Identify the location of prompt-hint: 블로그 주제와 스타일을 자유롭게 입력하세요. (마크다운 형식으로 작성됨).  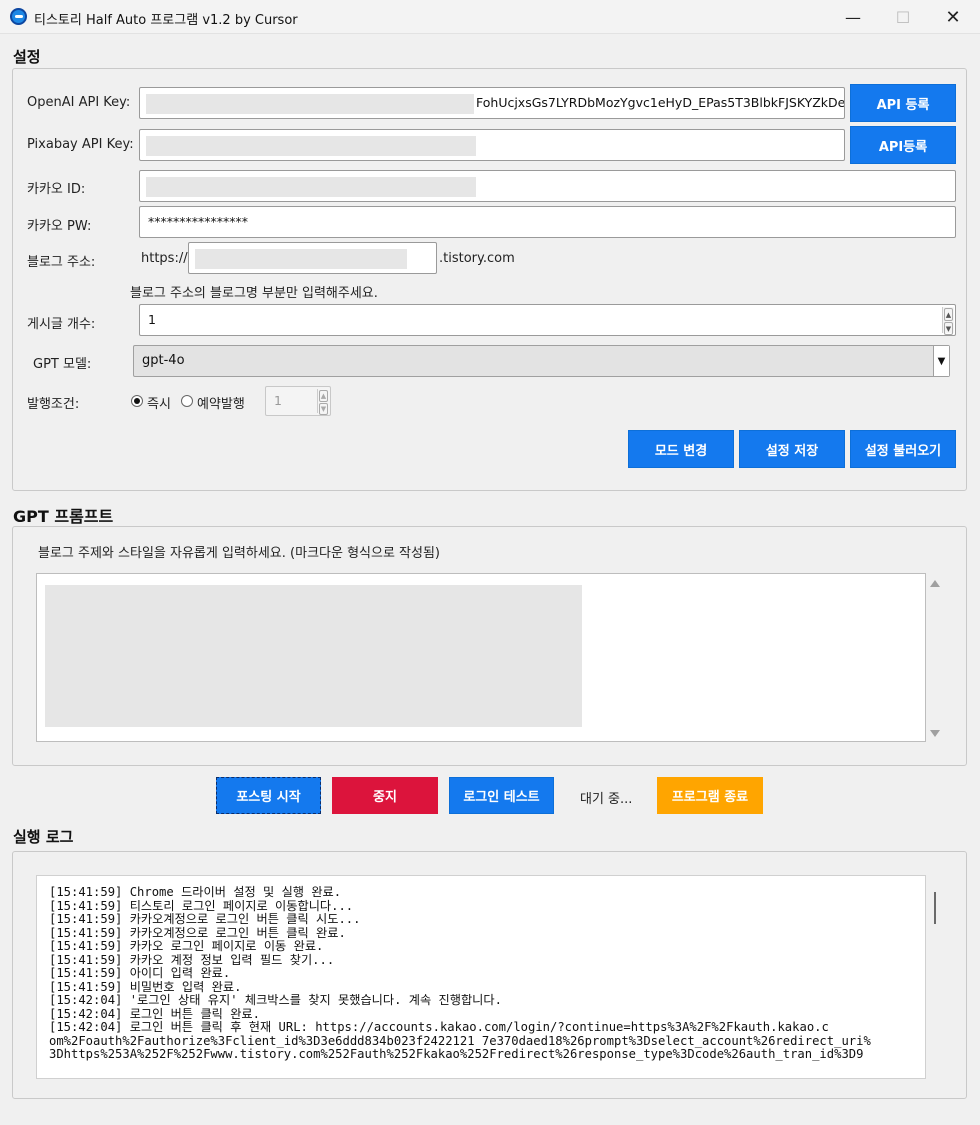
(239, 553).